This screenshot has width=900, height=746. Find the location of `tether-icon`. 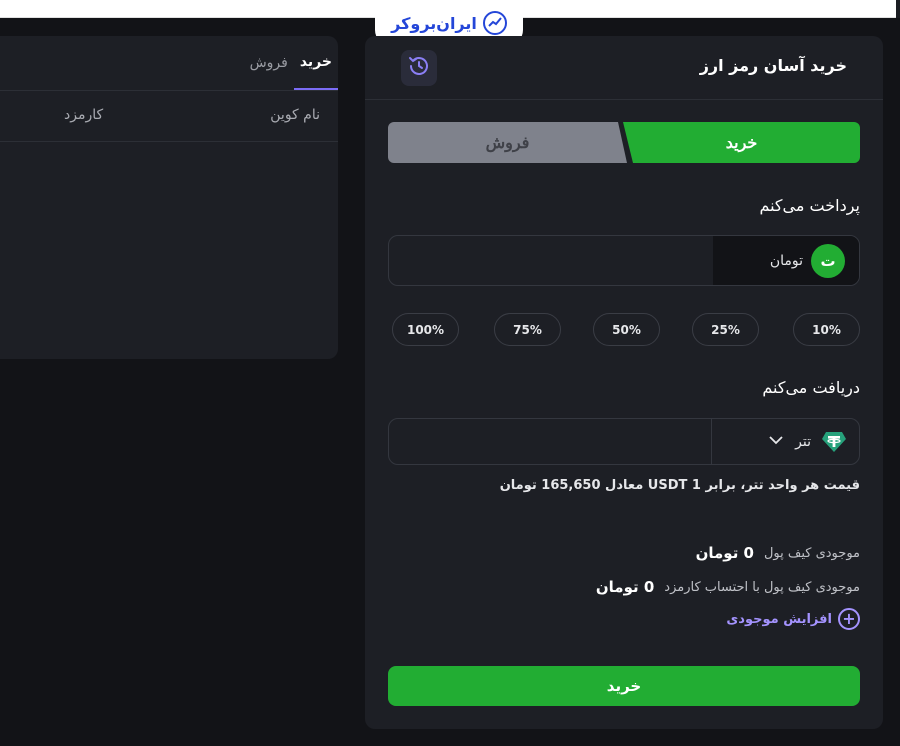

tether-icon is located at coordinates (834, 442).